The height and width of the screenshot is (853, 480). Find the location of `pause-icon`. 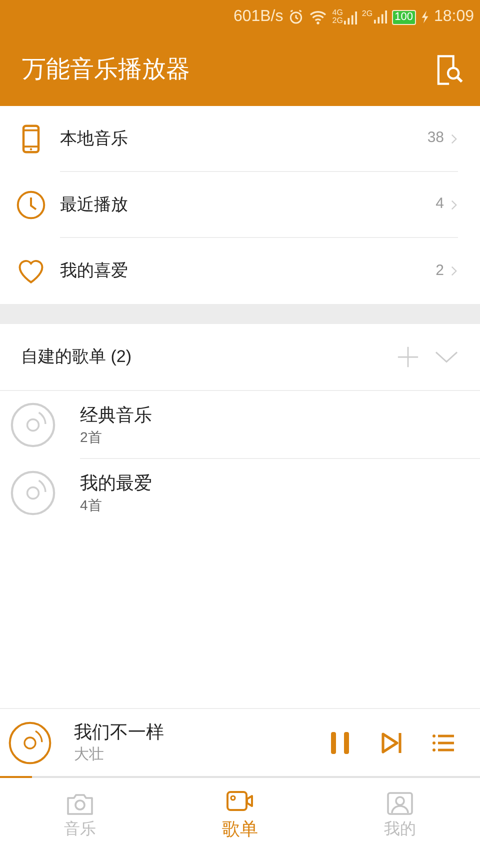

pause-icon is located at coordinates (340, 742).